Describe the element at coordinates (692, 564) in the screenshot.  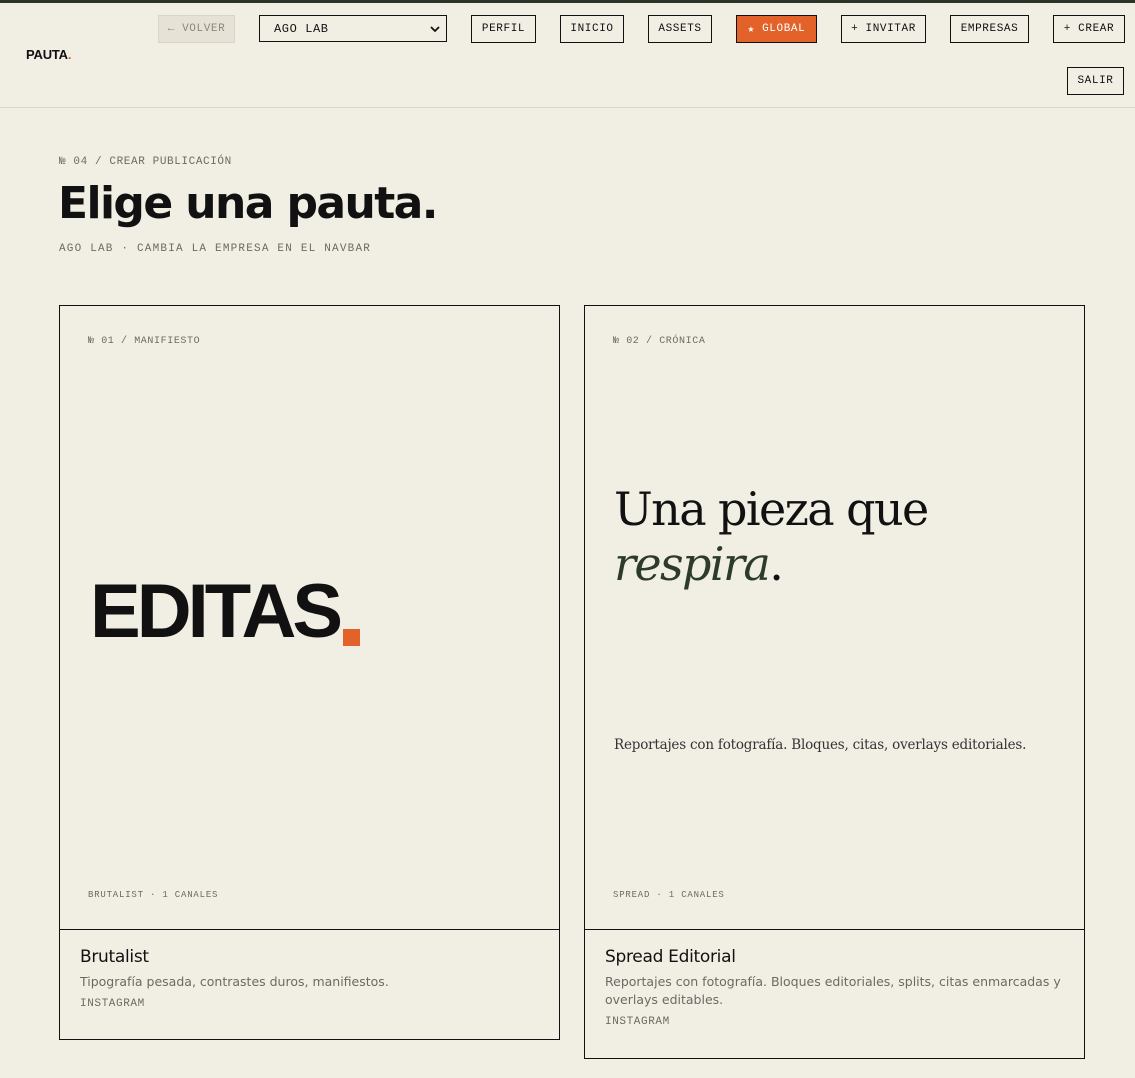
I see `headline-italic: respira` at that location.